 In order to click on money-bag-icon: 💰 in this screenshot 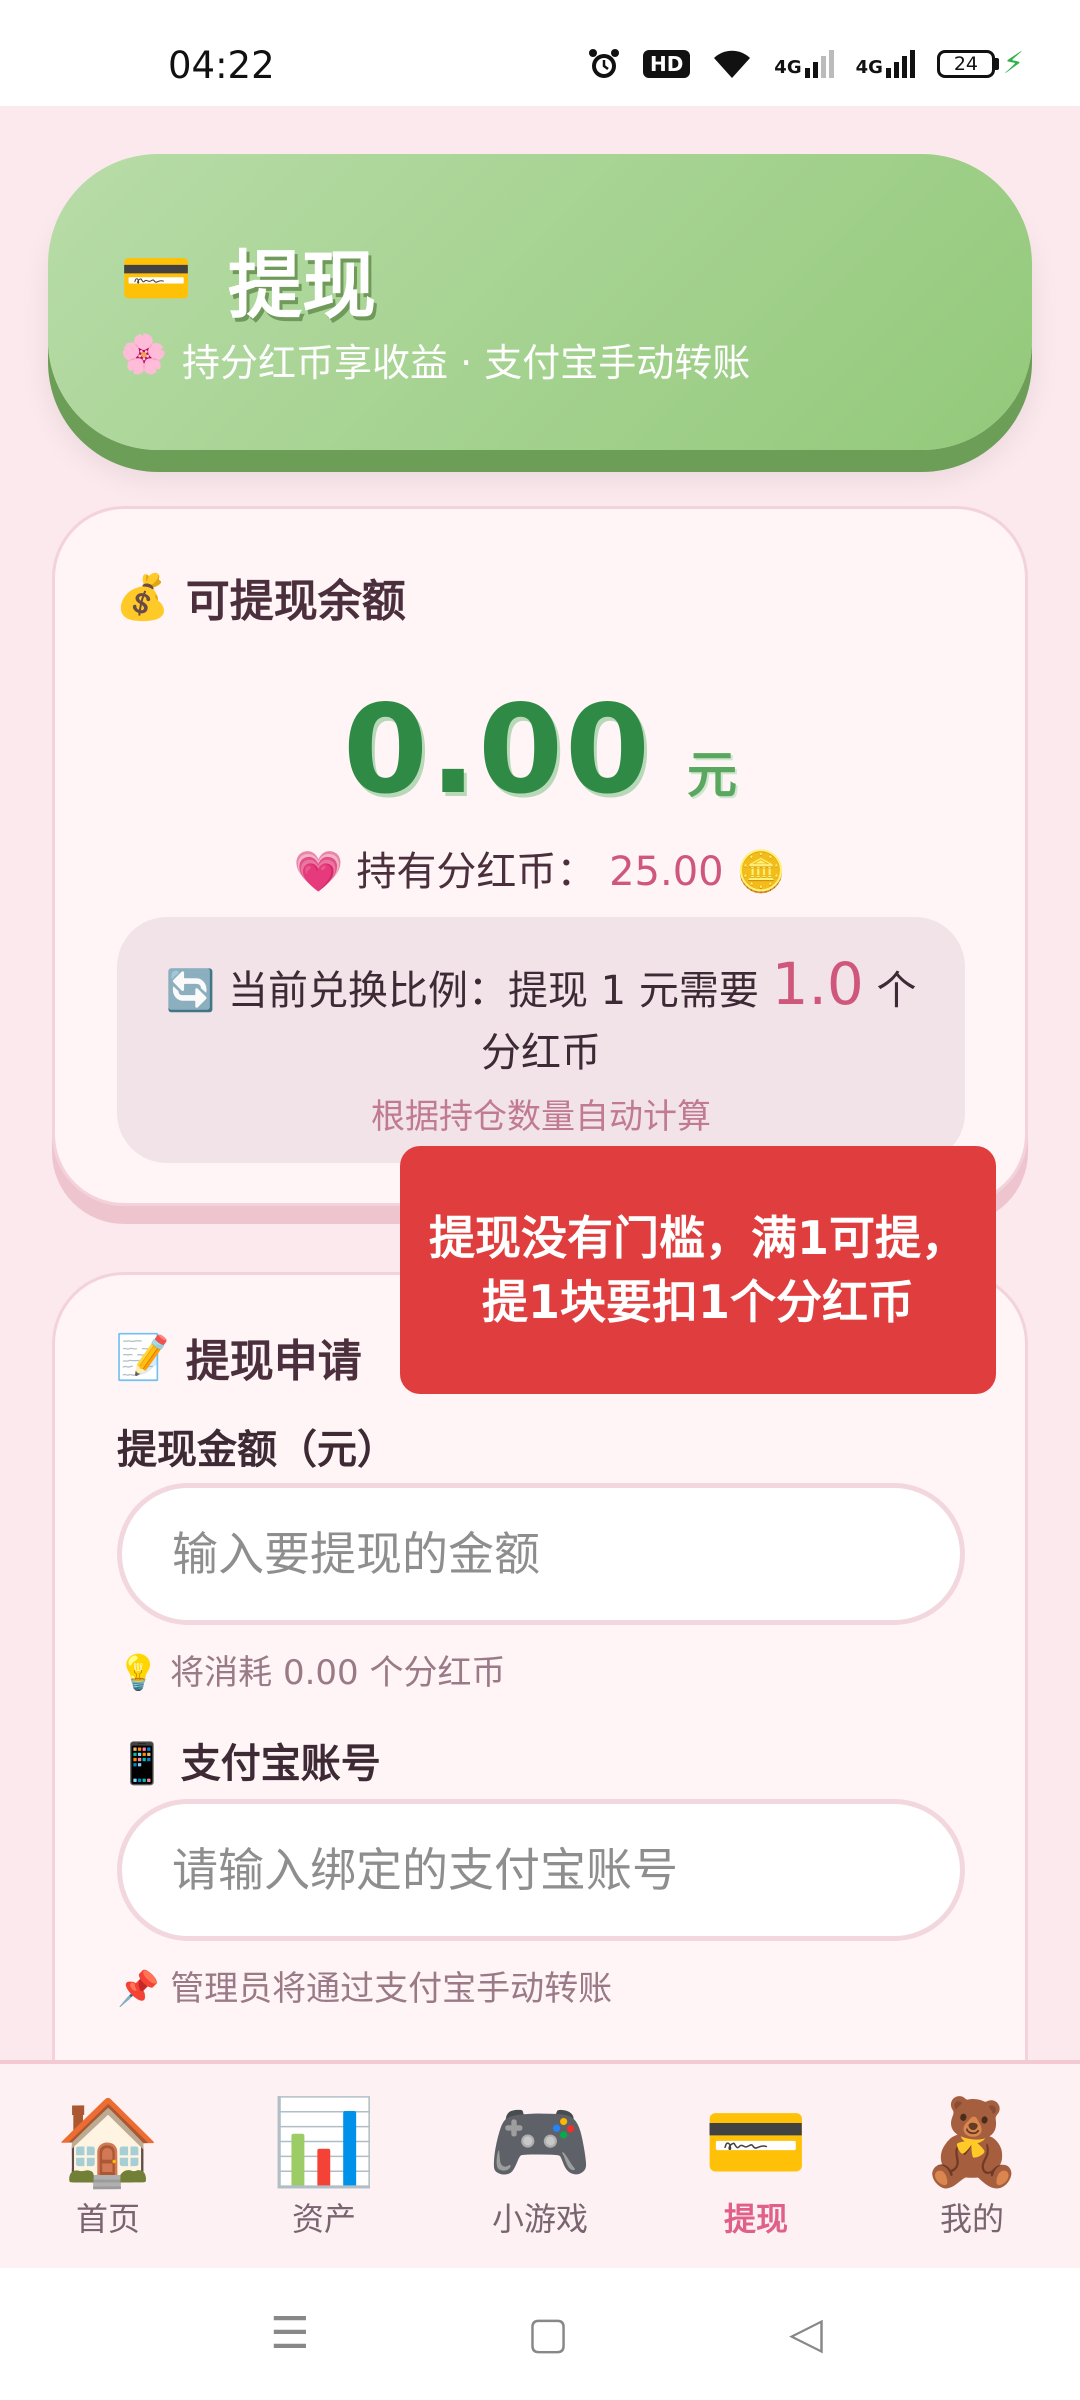, I will do `click(142, 597)`.